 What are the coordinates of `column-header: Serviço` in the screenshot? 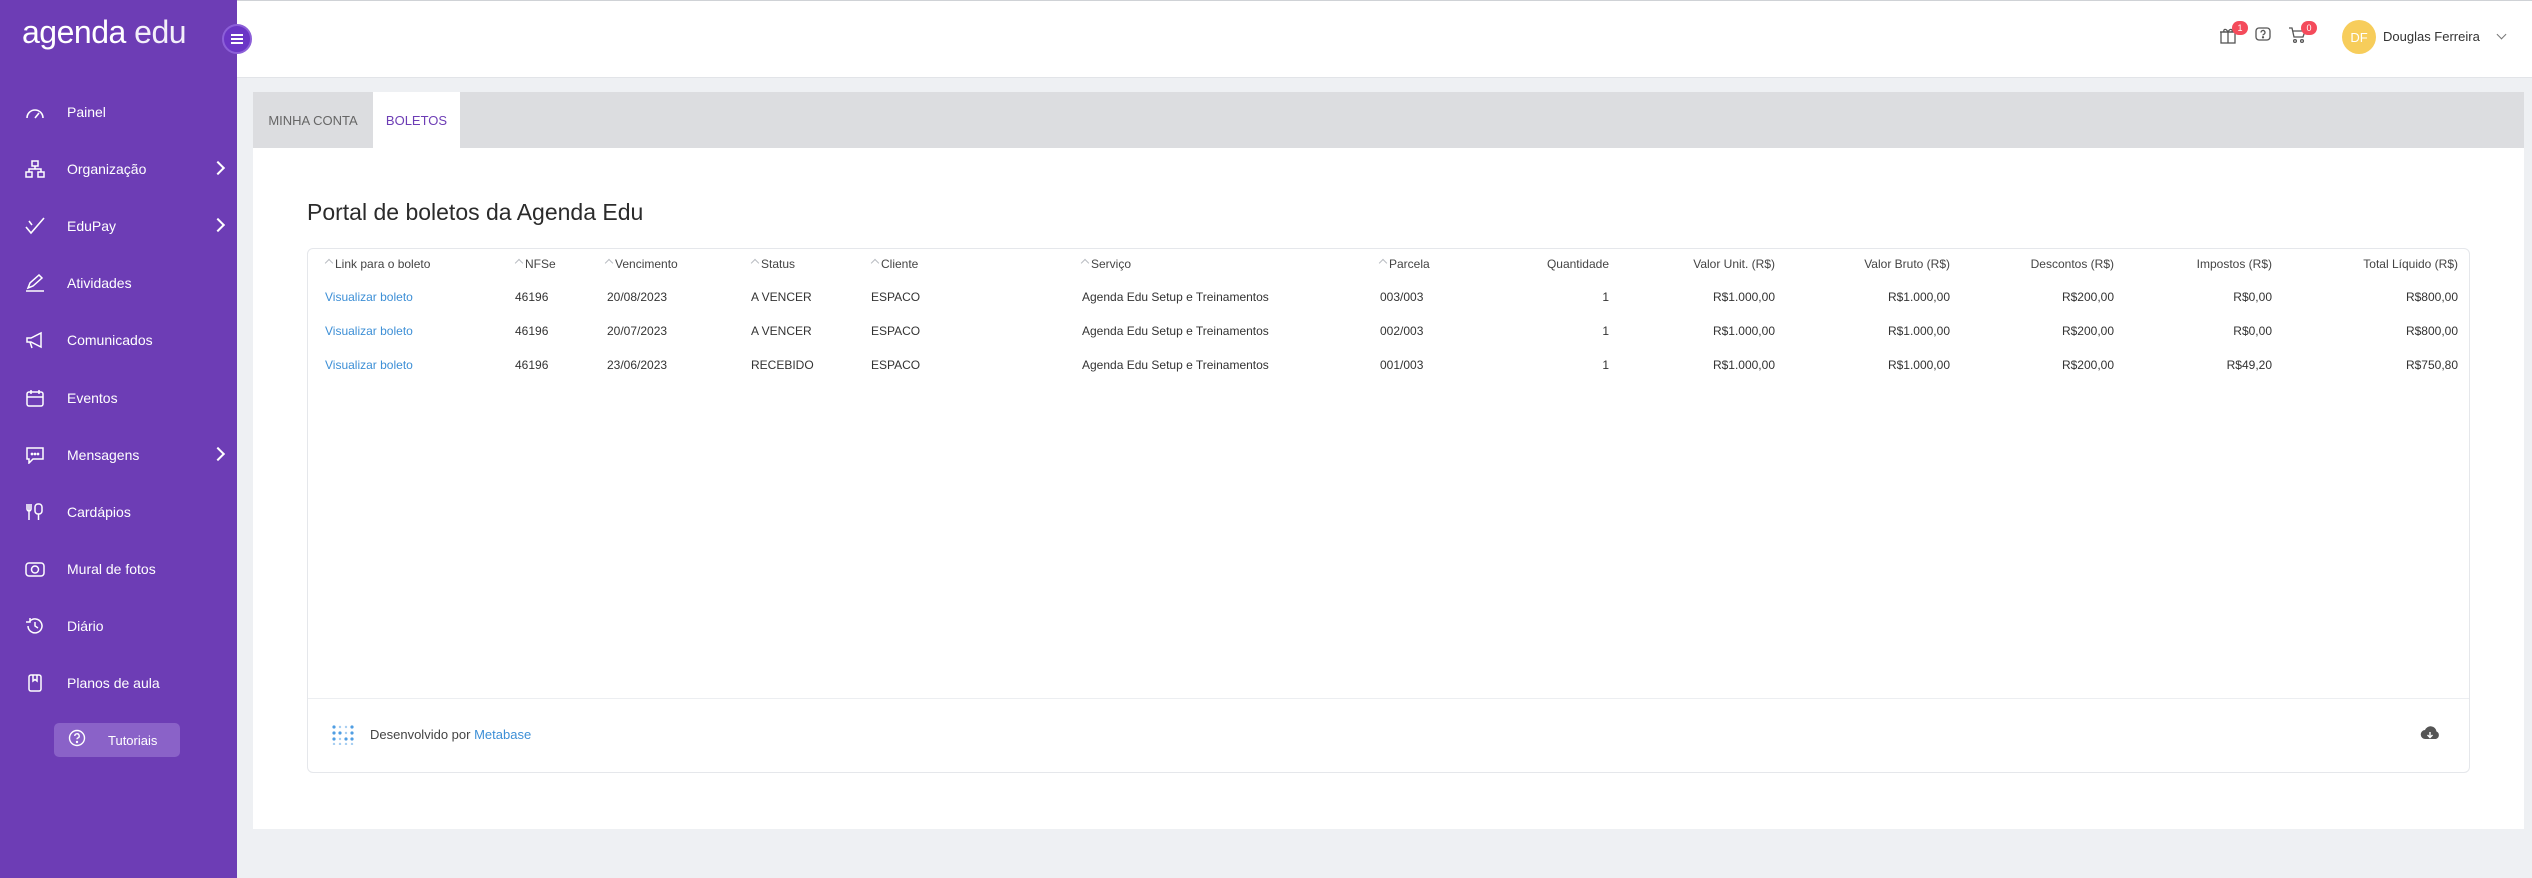 It's located at (1105, 264).